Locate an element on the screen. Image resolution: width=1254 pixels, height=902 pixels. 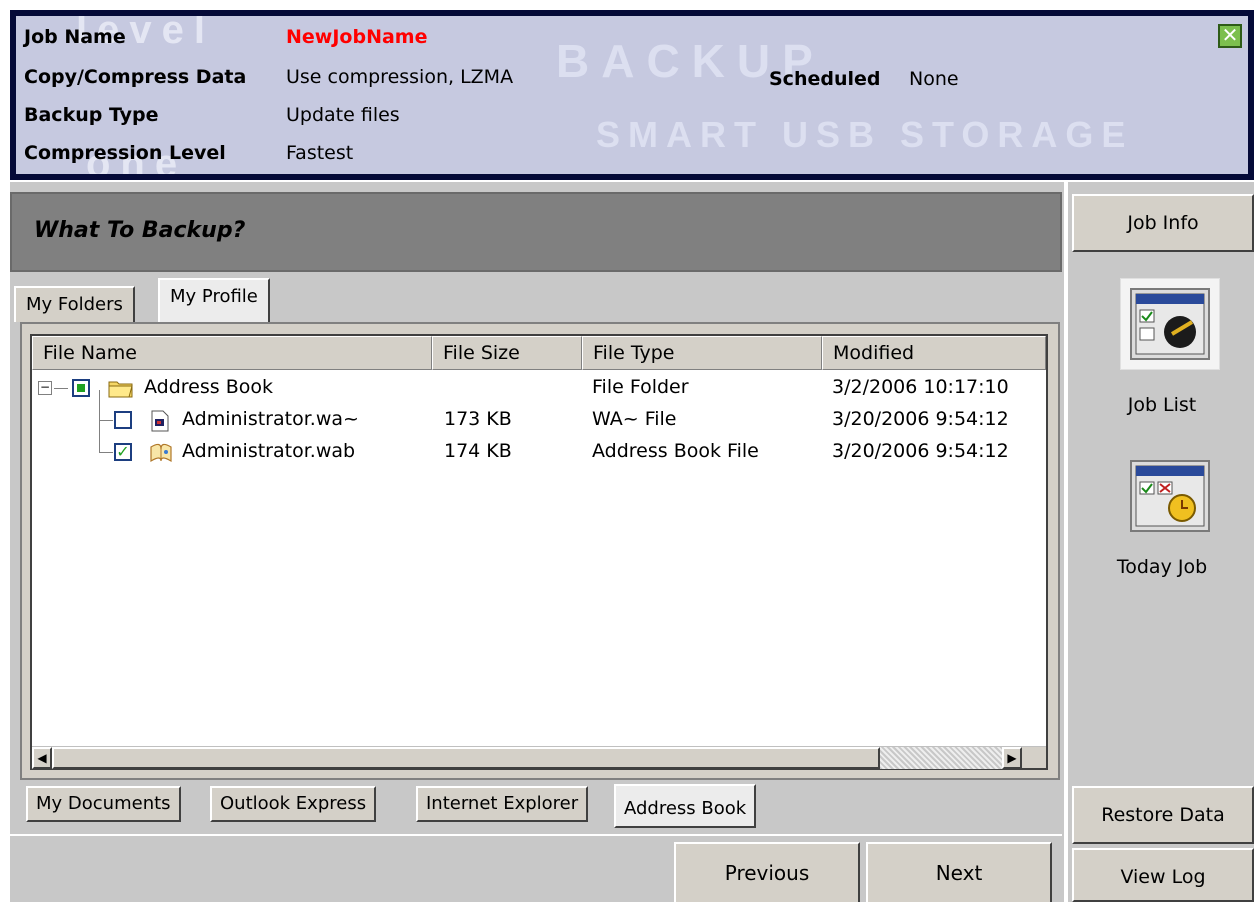
file-list-header: File Name File Size File Type Modified is located at coordinates (539, 353).